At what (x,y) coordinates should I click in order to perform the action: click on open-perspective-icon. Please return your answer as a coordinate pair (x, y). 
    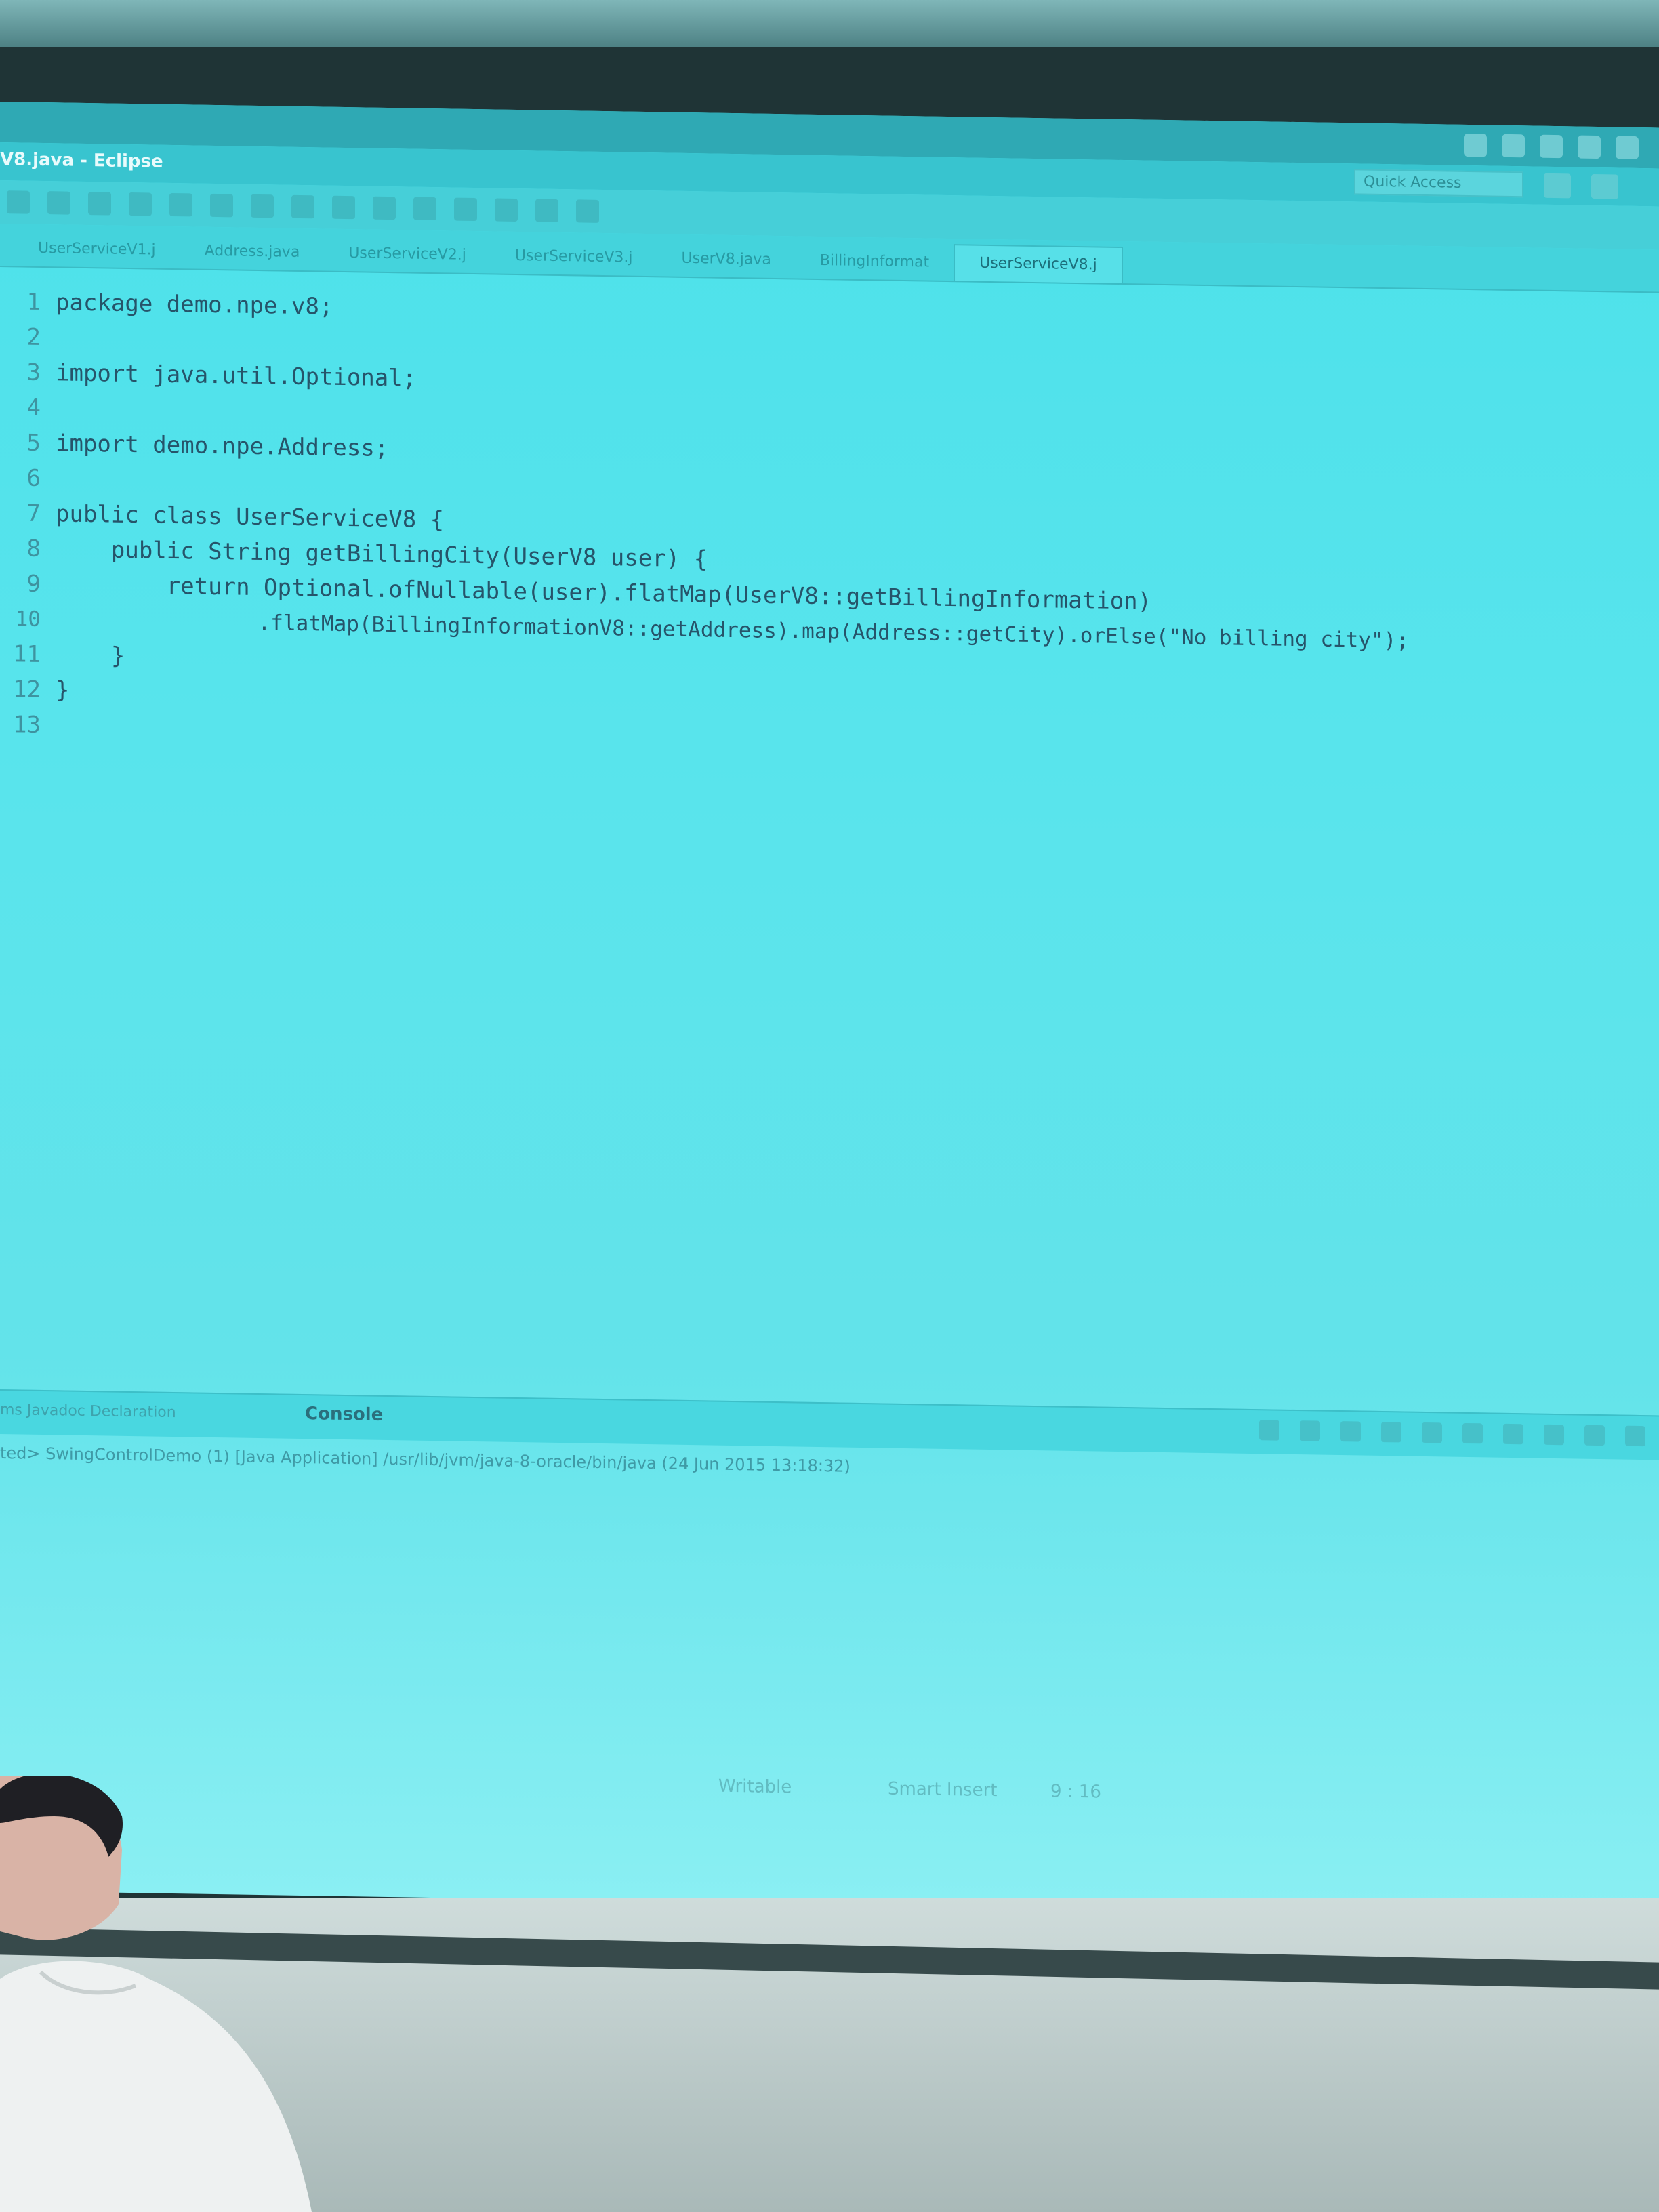
    Looking at the image, I should click on (1557, 186).